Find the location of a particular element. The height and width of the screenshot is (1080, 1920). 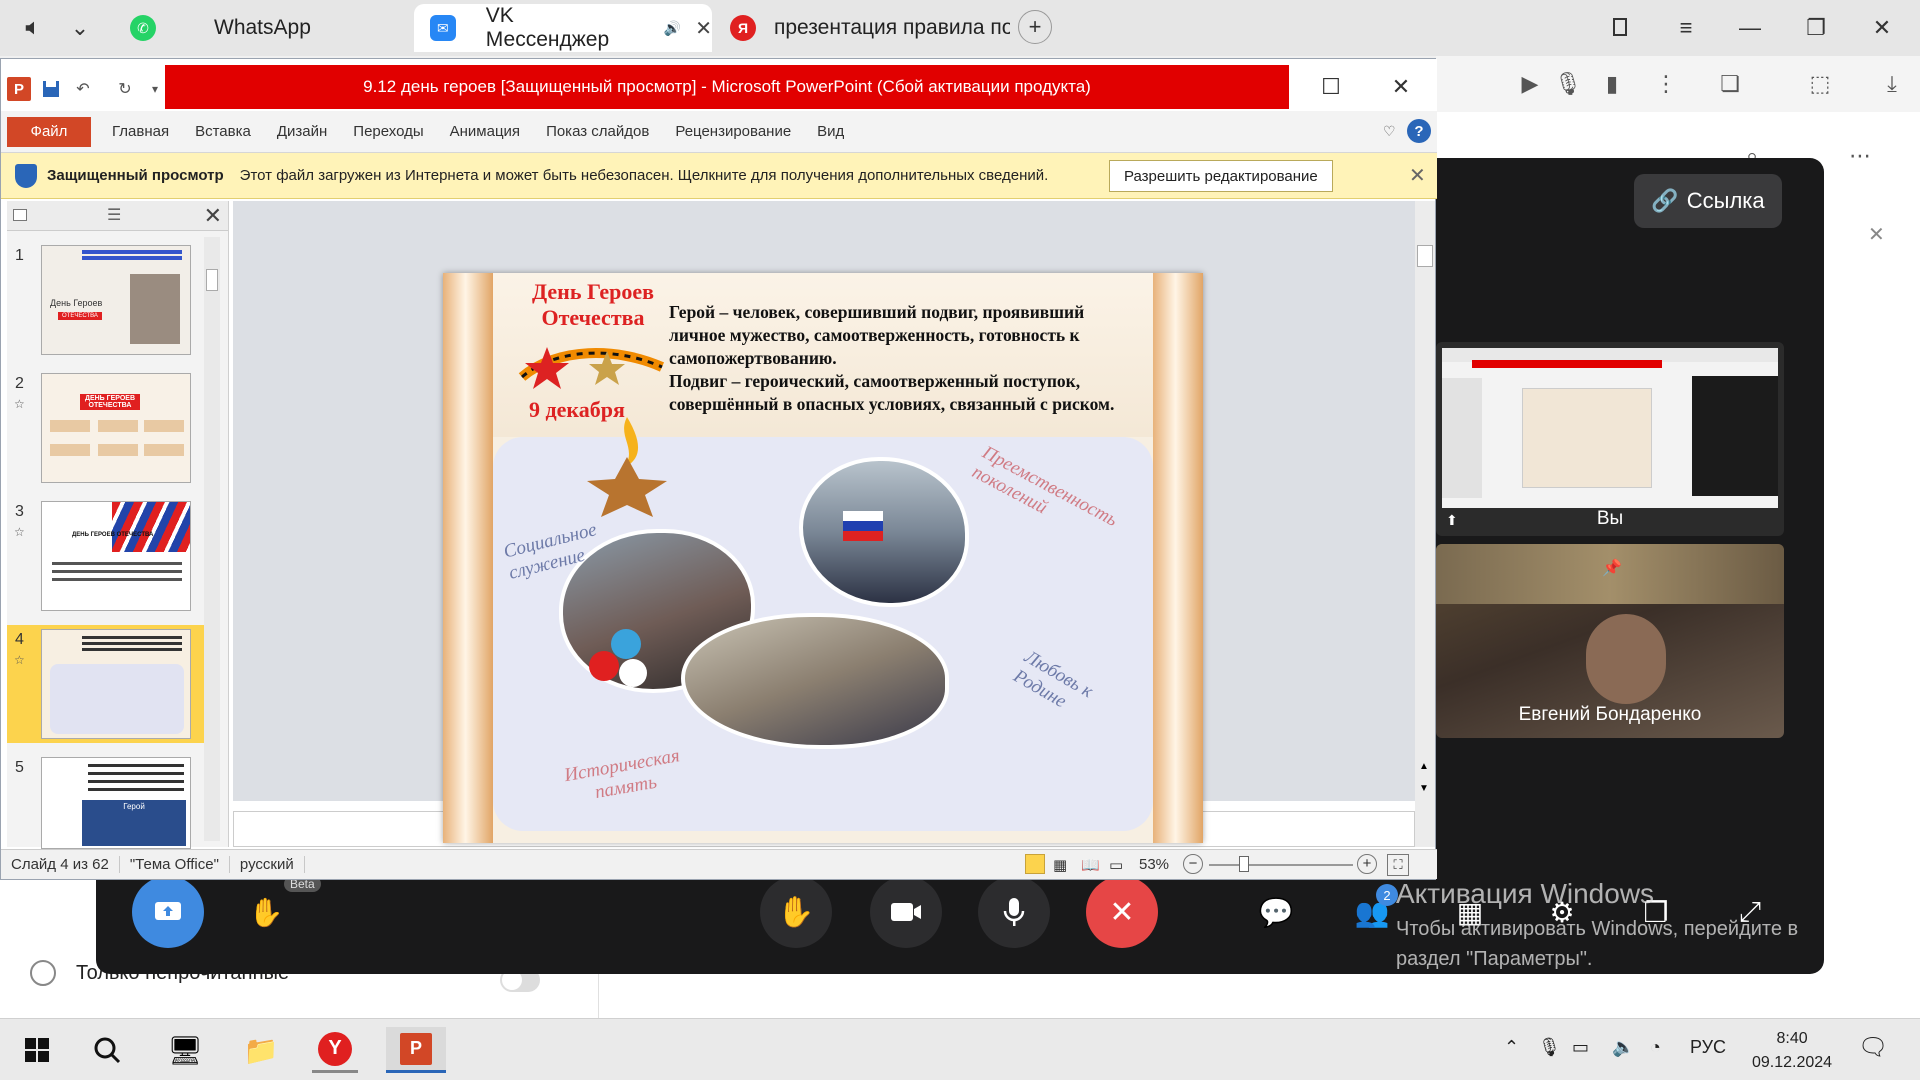

effects-icon: ✋ is located at coordinates (266, 912).